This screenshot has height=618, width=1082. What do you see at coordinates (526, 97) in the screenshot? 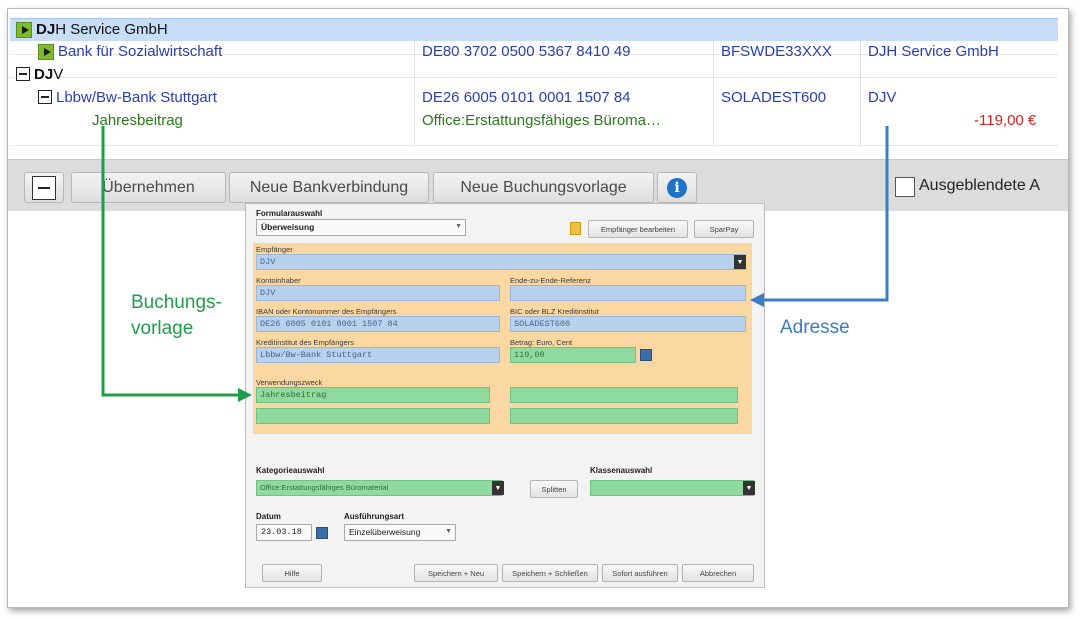
I see `iban: DE26 6005 0101 0001 1507 84` at bounding box center [526, 97].